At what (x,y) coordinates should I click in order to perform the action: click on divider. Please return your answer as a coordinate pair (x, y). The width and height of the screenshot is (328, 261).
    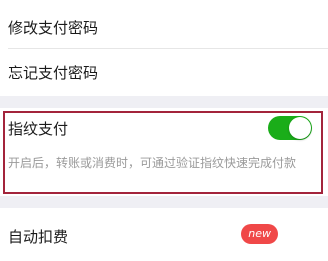
    Looking at the image, I should click on (168, 48).